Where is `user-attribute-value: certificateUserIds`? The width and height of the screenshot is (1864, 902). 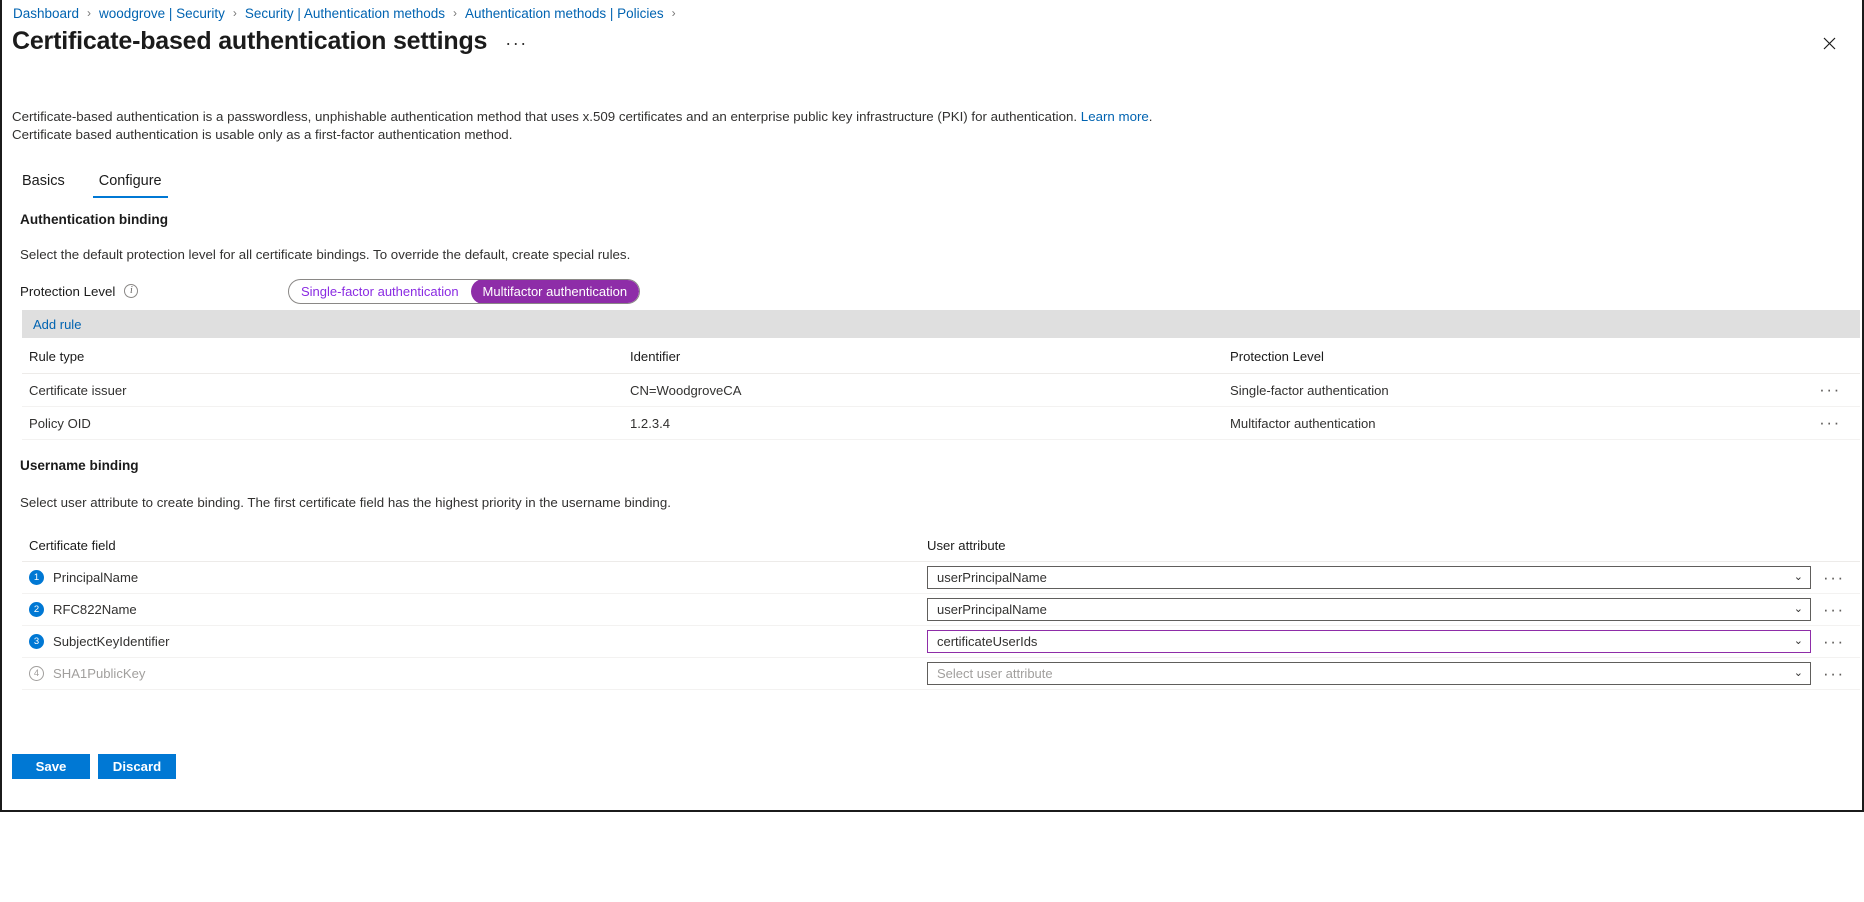
user-attribute-value: certificateUserIds is located at coordinates (987, 641).